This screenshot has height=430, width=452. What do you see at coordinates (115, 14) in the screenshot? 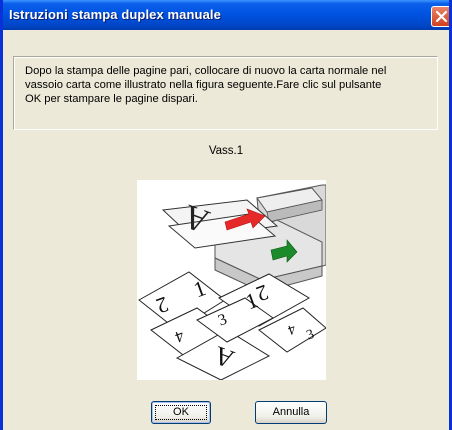
I see `window-title: Istruzioni stampa duplex manuale` at bounding box center [115, 14].